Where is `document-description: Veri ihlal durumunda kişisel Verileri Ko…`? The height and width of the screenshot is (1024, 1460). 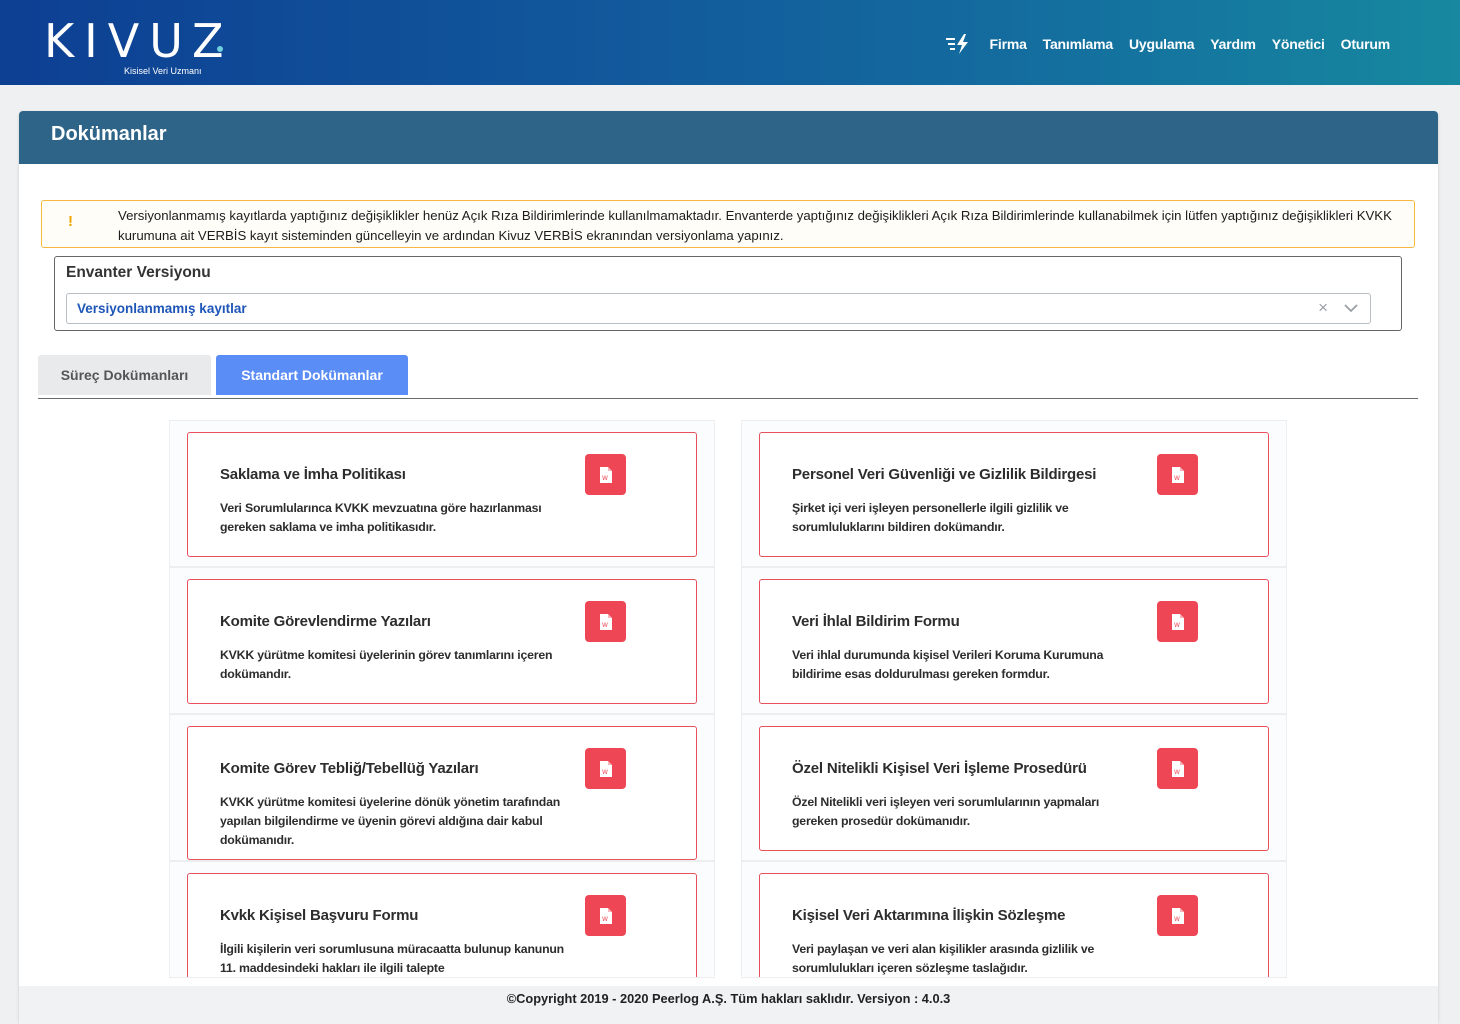
document-description: Veri ihlal durumunda kişisel Verileri Ko… is located at coordinates (948, 664).